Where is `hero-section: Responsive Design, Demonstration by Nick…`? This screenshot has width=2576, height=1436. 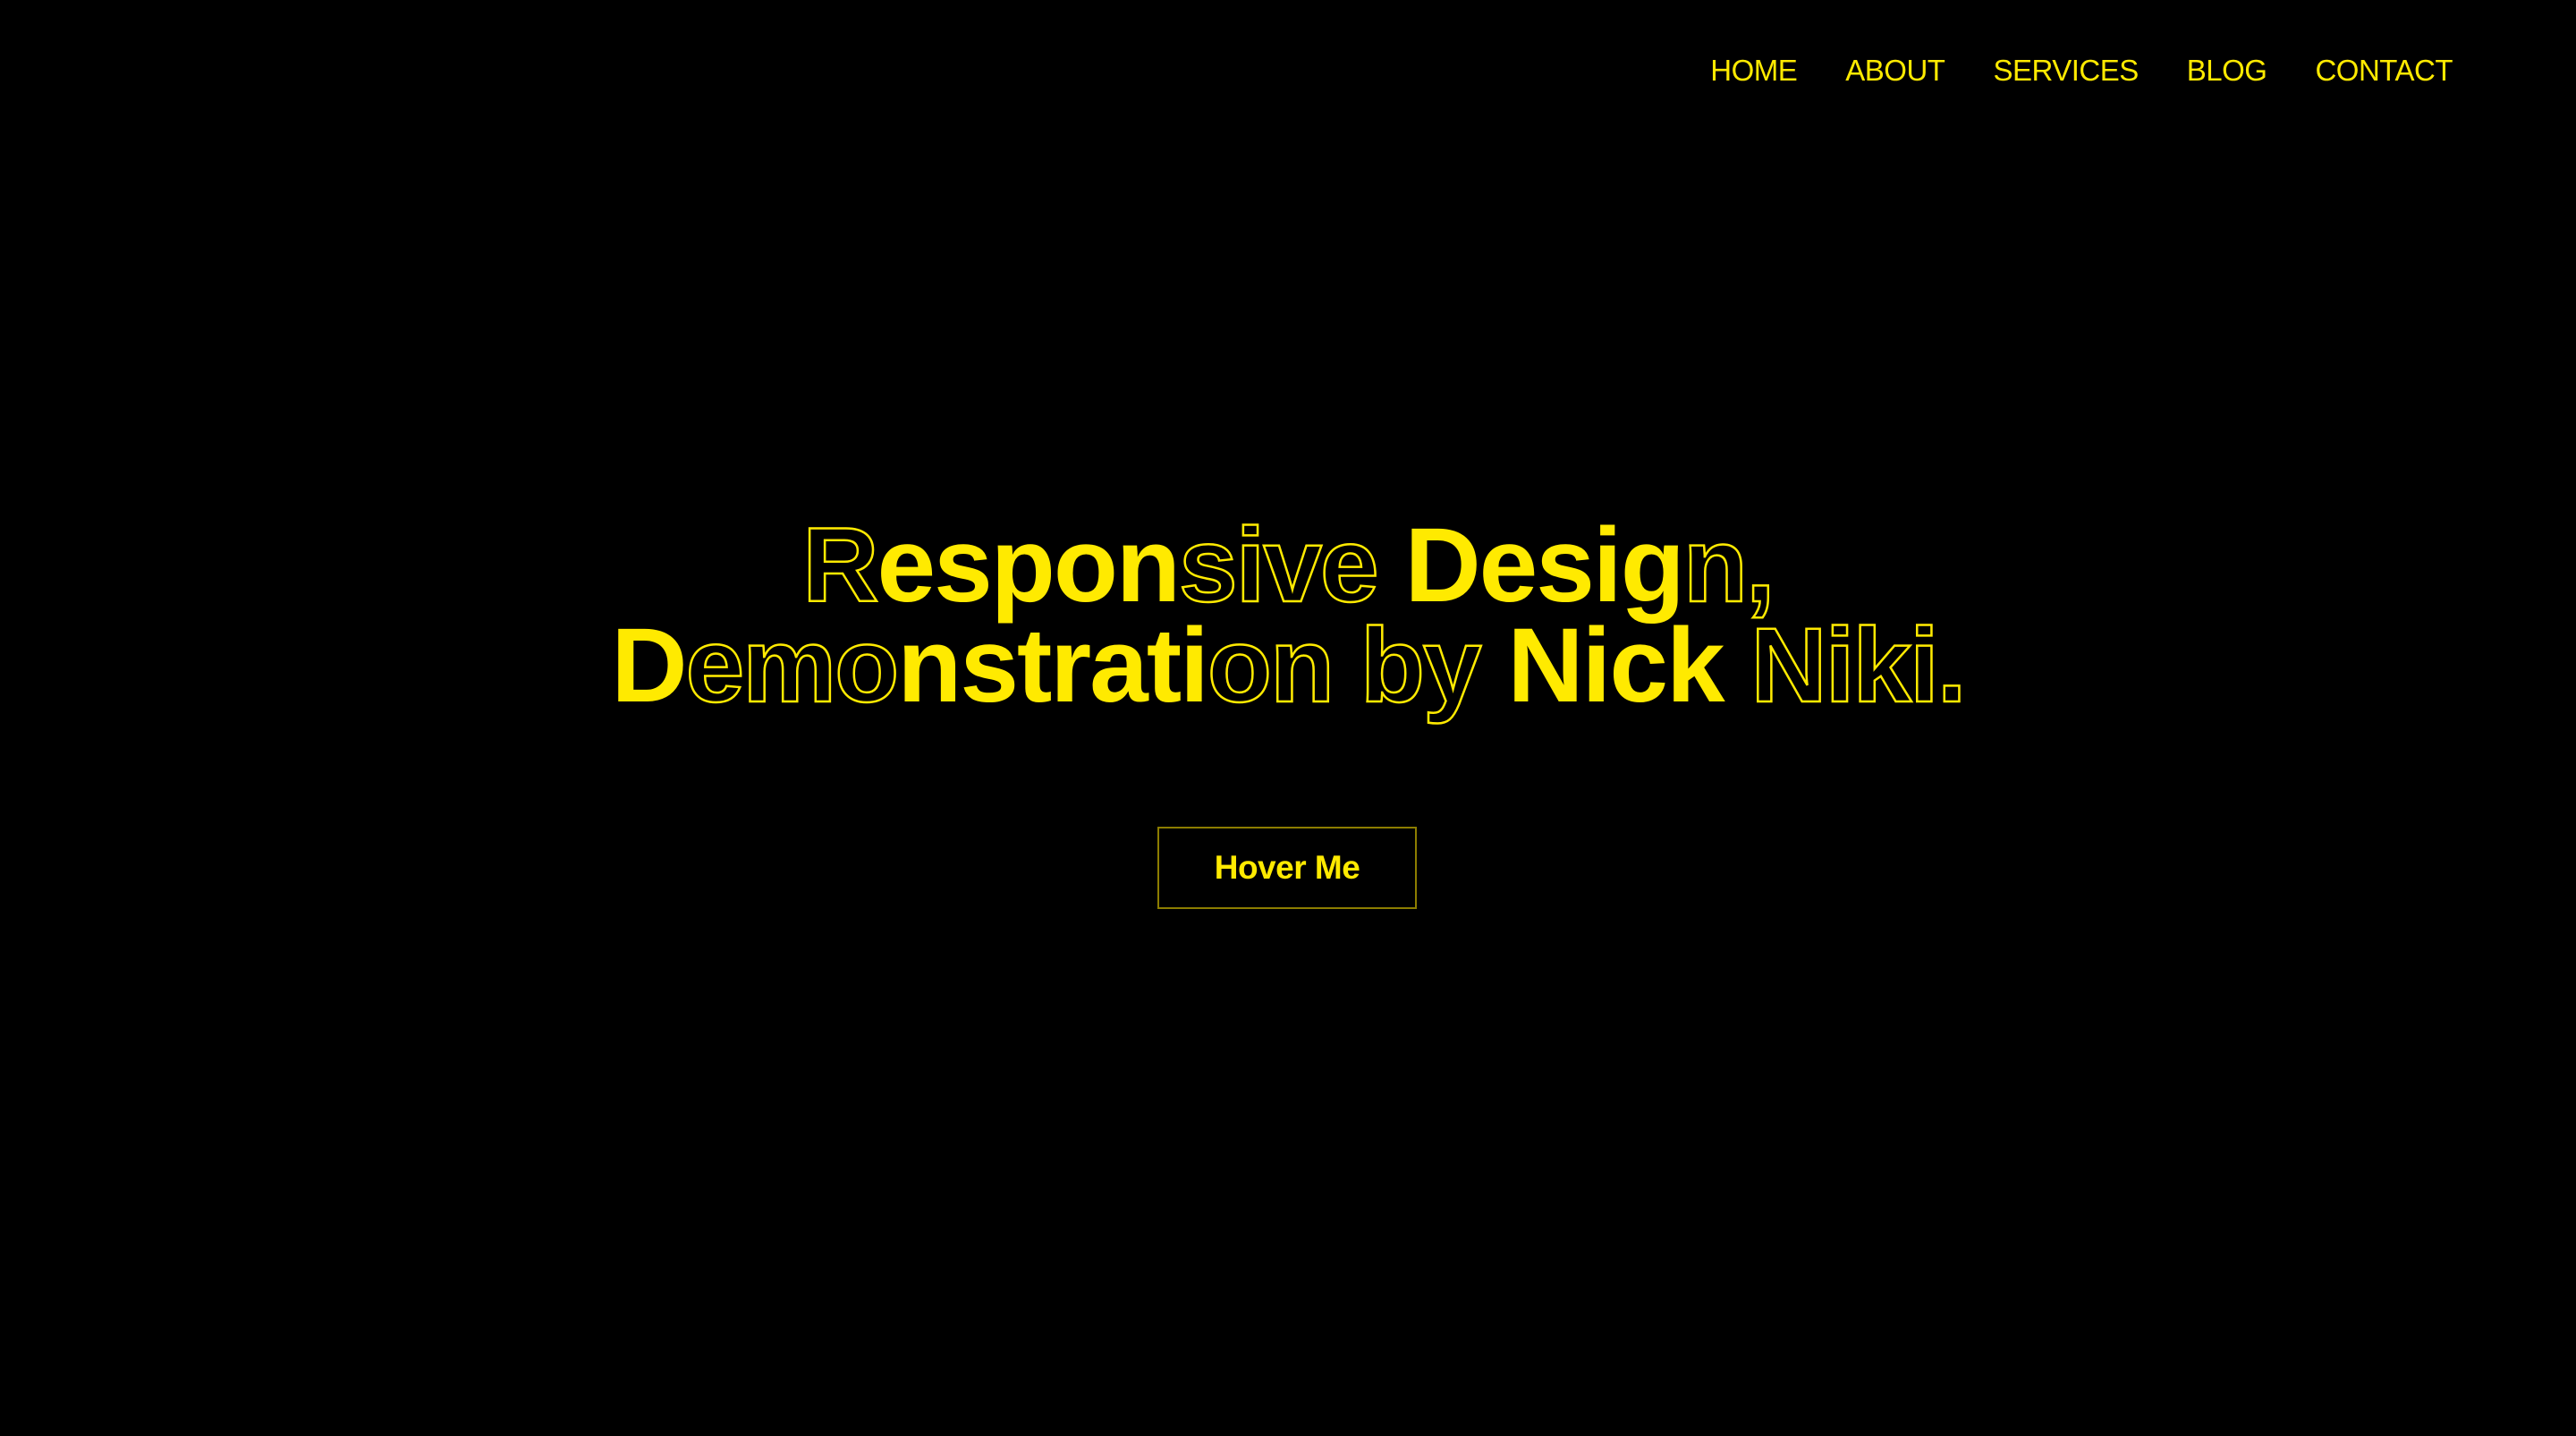
hero-section: Responsive Design, Demonstration by Nick… is located at coordinates (1288, 616).